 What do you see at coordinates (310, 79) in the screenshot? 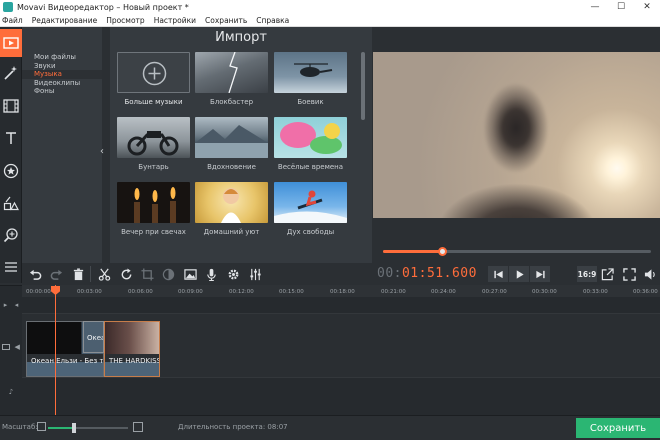
I see `music-tile-action: Боевик` at bounding box center [310, 79].